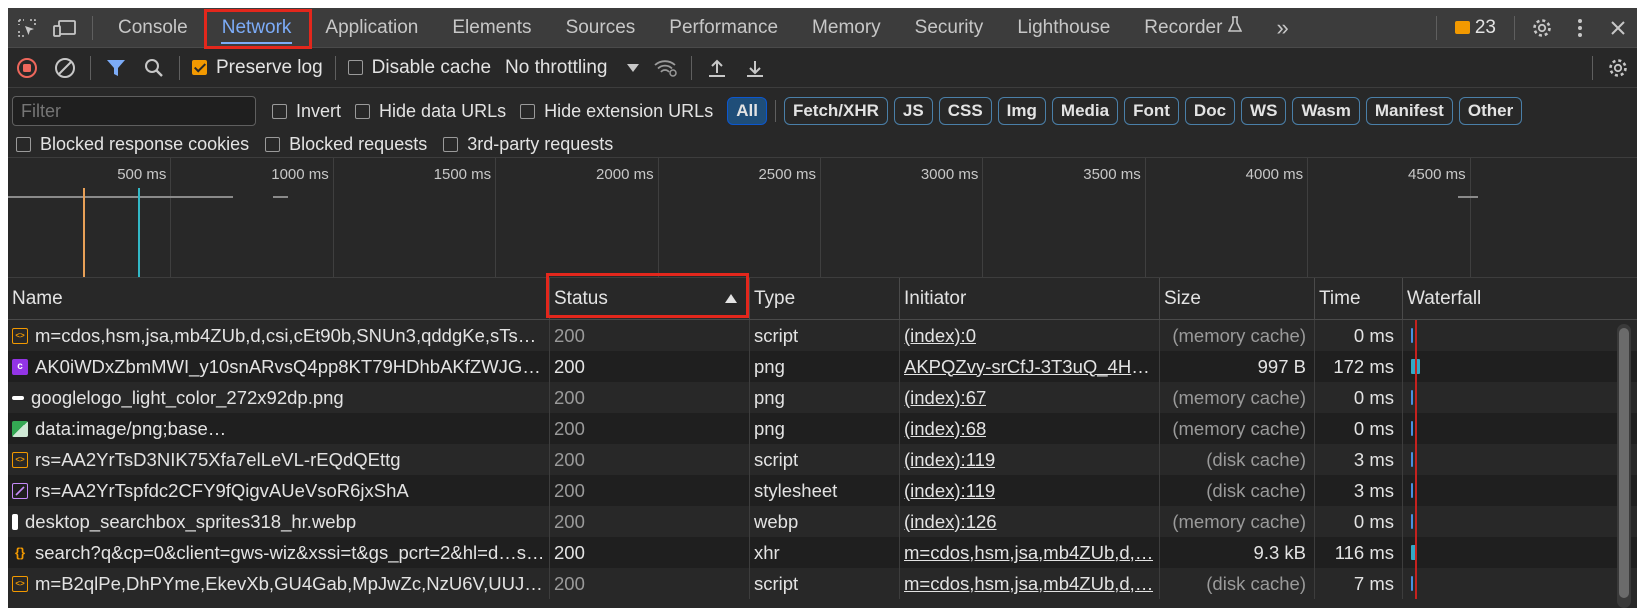  I want to click on cell-name: desktop_searchbox_sprites318_hr.webp, so click(279, 521).